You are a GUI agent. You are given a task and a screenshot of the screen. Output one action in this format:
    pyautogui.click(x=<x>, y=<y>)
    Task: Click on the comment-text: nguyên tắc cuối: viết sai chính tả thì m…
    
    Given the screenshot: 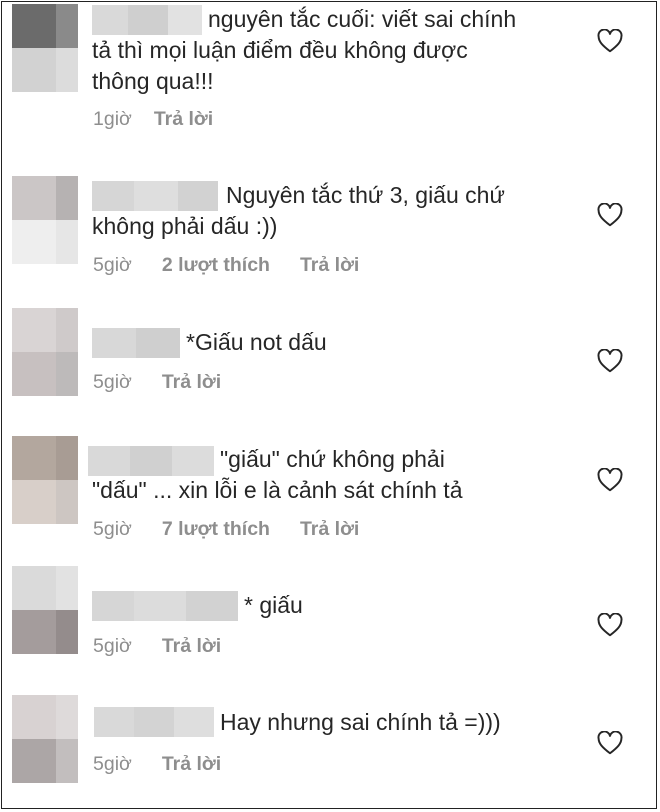 What is the action you would take?
    pyautogui.click(x=304, y=50)
    